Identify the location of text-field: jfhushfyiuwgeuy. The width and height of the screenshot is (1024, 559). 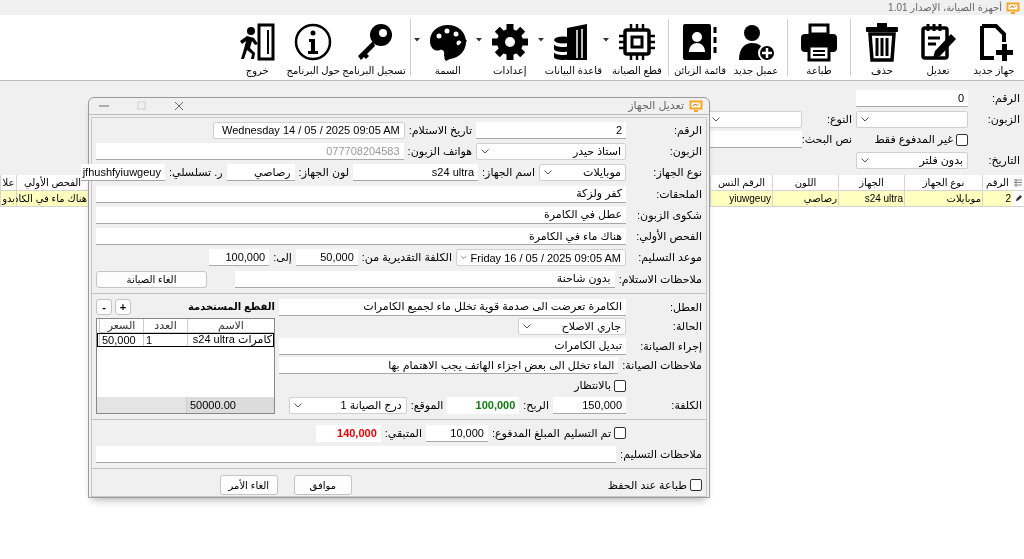
(122, 173).